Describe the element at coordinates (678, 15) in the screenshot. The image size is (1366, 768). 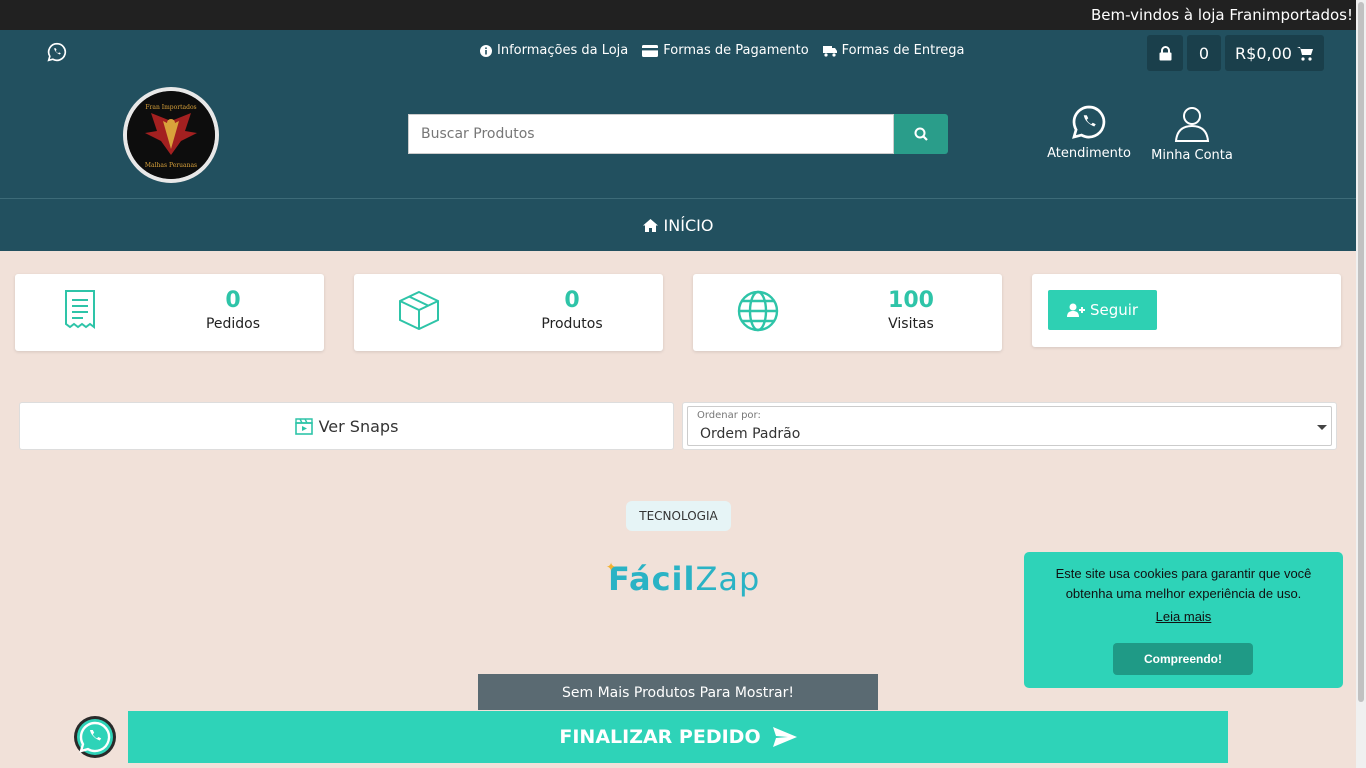
I see `welcome-bar: Bem-vindos à loja Franimportados!` at that location.